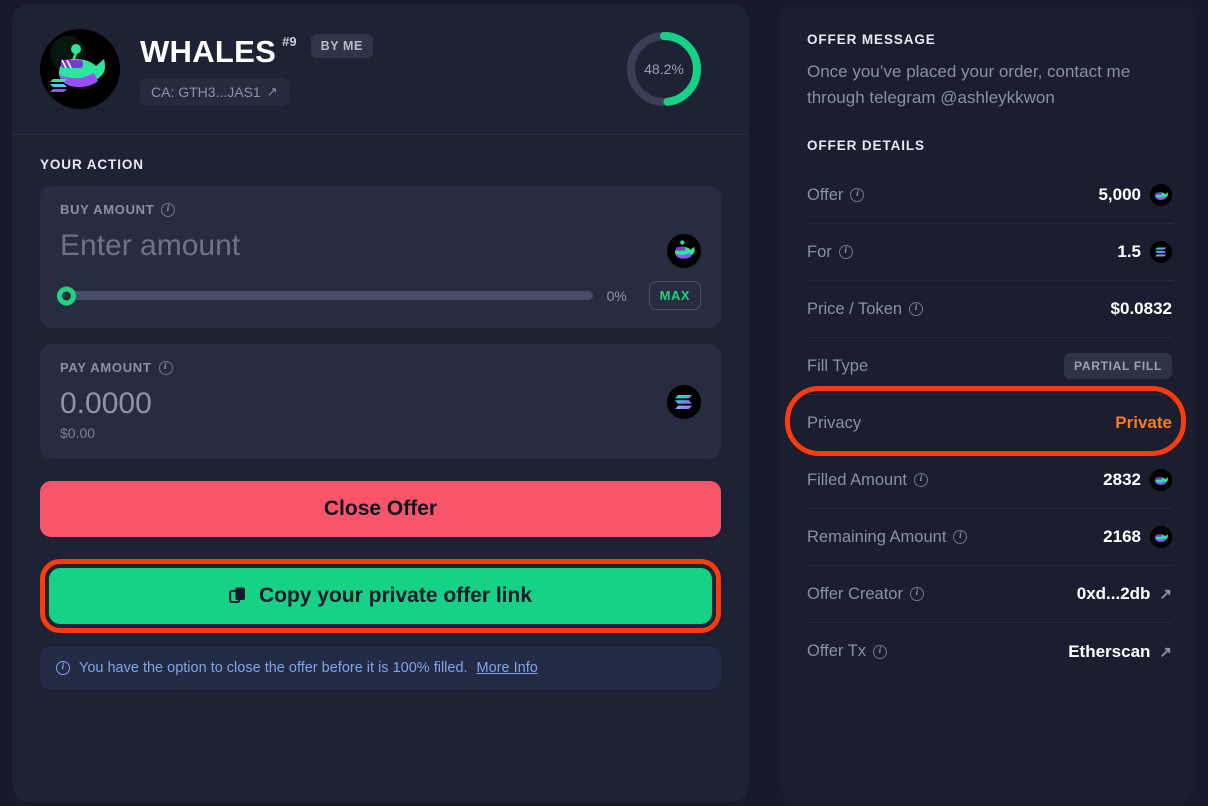  What do you see at coordinates (206, 92) in the screenshot?
I see `contract-address-label: CA: GTH3...JAS1` at bounding box center [206, 92].